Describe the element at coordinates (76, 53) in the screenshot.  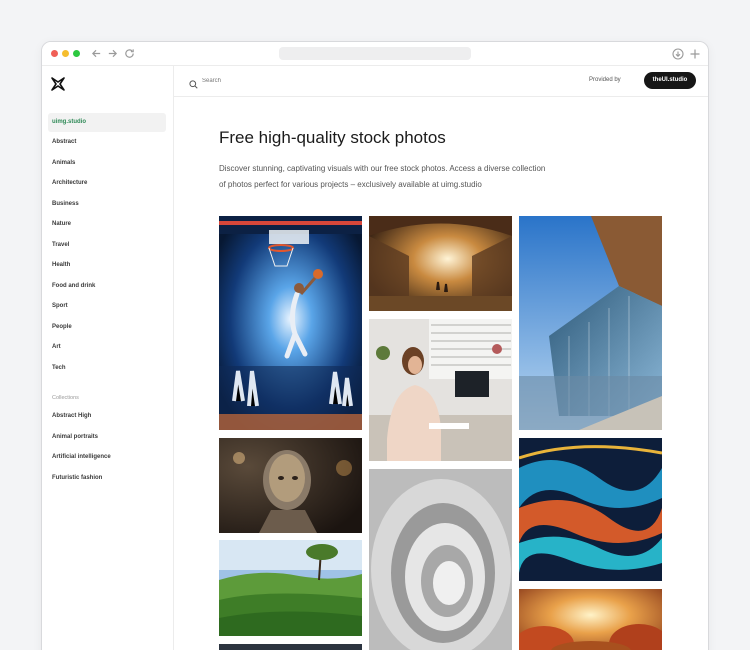
I see `maximize-window-button` at that location.